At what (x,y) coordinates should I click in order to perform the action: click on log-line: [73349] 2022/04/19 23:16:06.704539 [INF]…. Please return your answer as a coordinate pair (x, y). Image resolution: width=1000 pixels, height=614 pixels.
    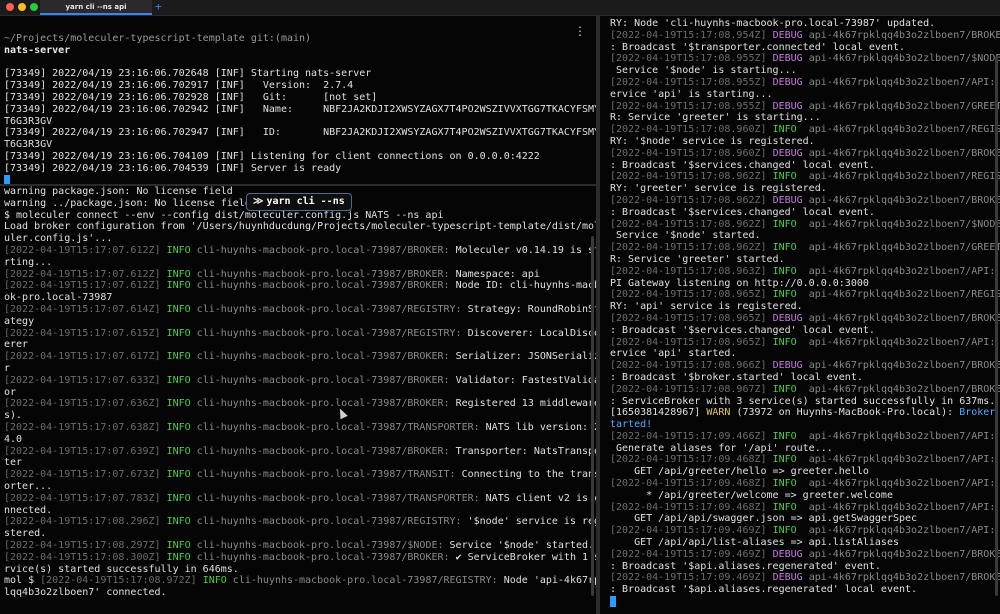
    Looking at the image, I should click on (173, 168).